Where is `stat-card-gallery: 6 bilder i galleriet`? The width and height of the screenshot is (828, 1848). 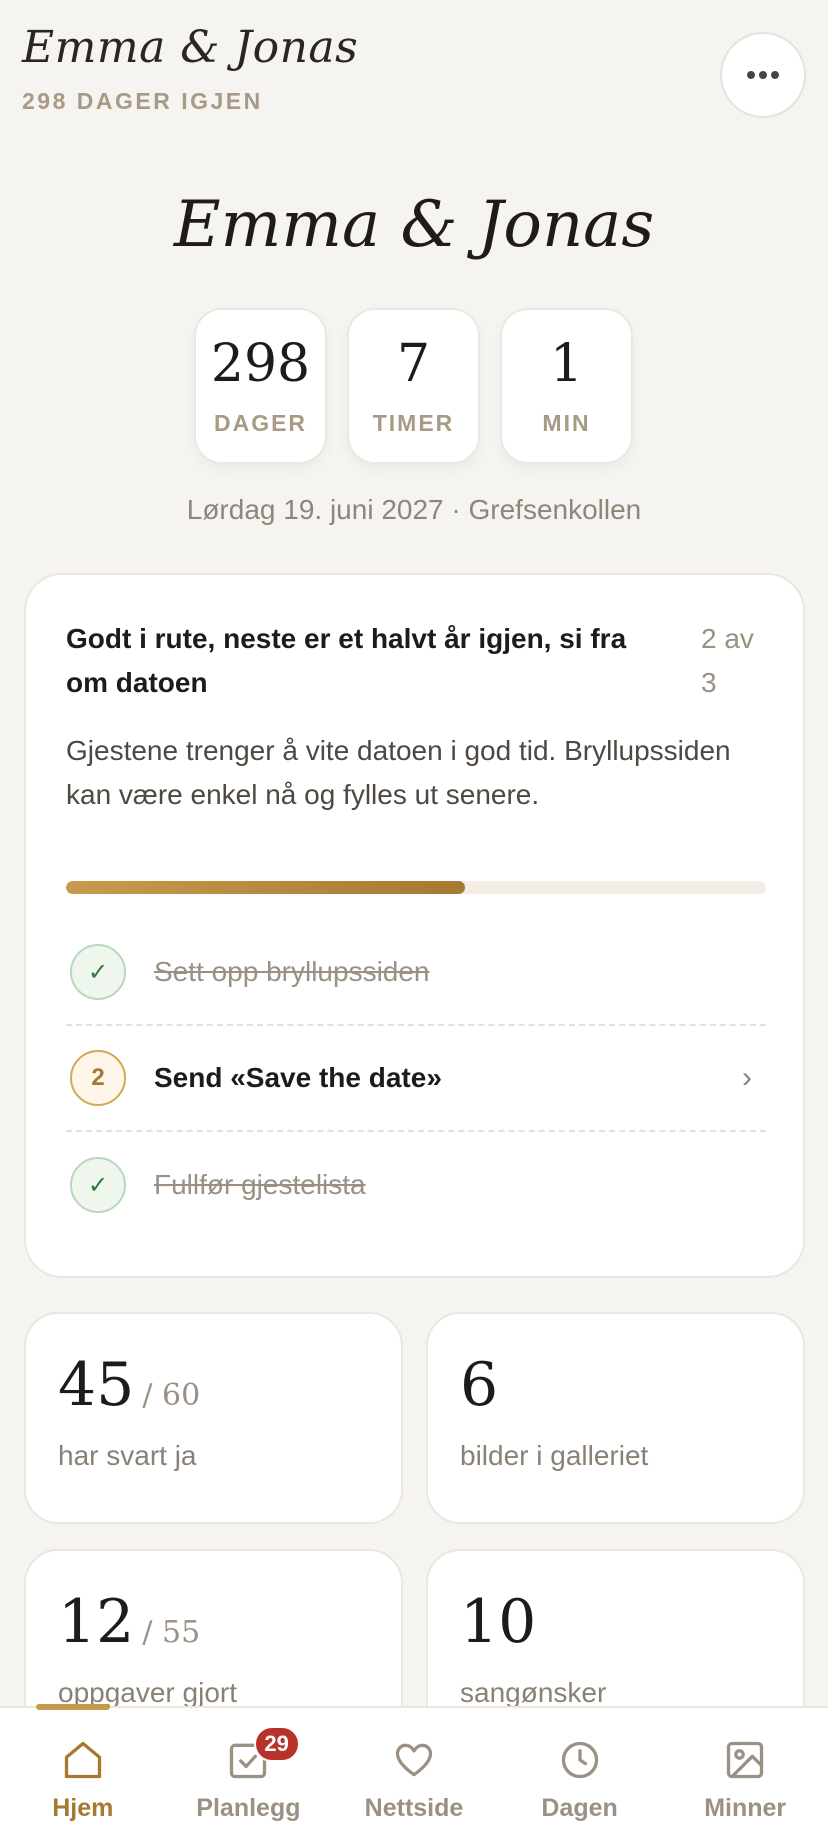 stat-card-gallery: 6 bilder i galleriet is located at coordinates (615, 1418).